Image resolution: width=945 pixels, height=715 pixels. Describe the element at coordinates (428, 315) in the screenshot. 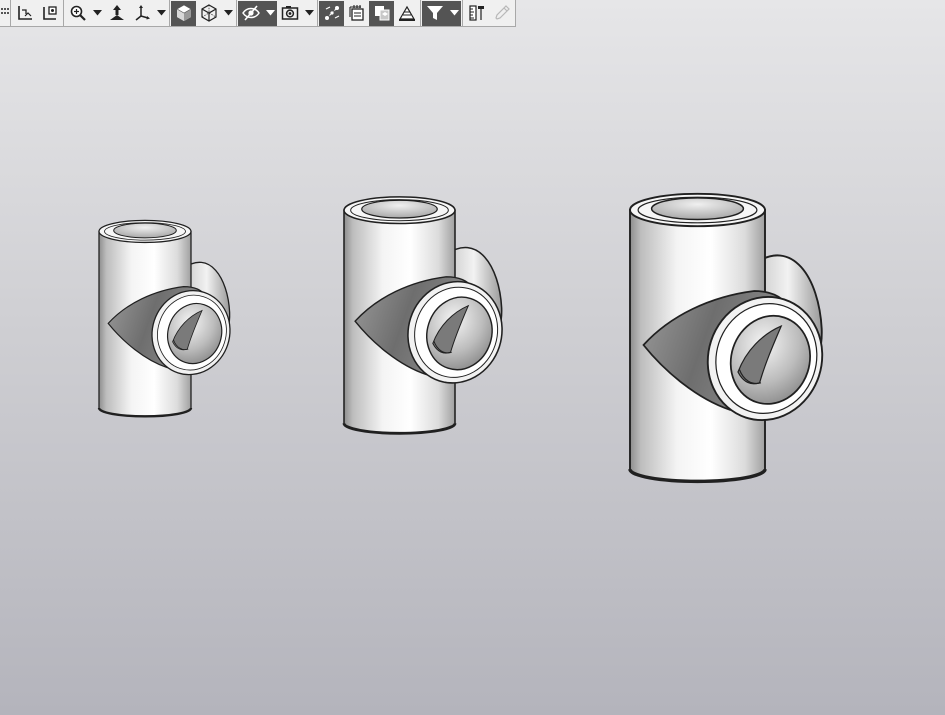

I see `tee-fitting-medium` at that location.